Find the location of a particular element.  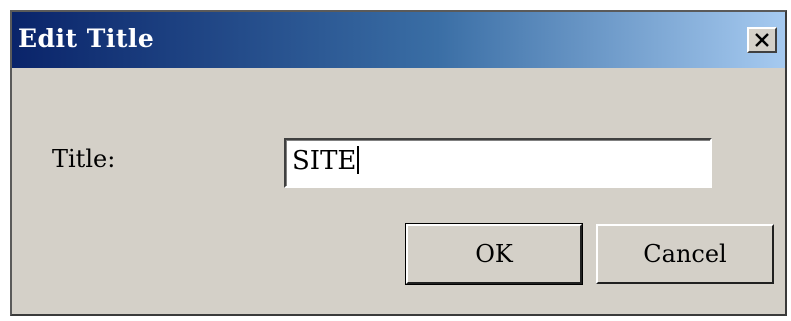

title-field-label: Title: is located at coordinates (84, 159).